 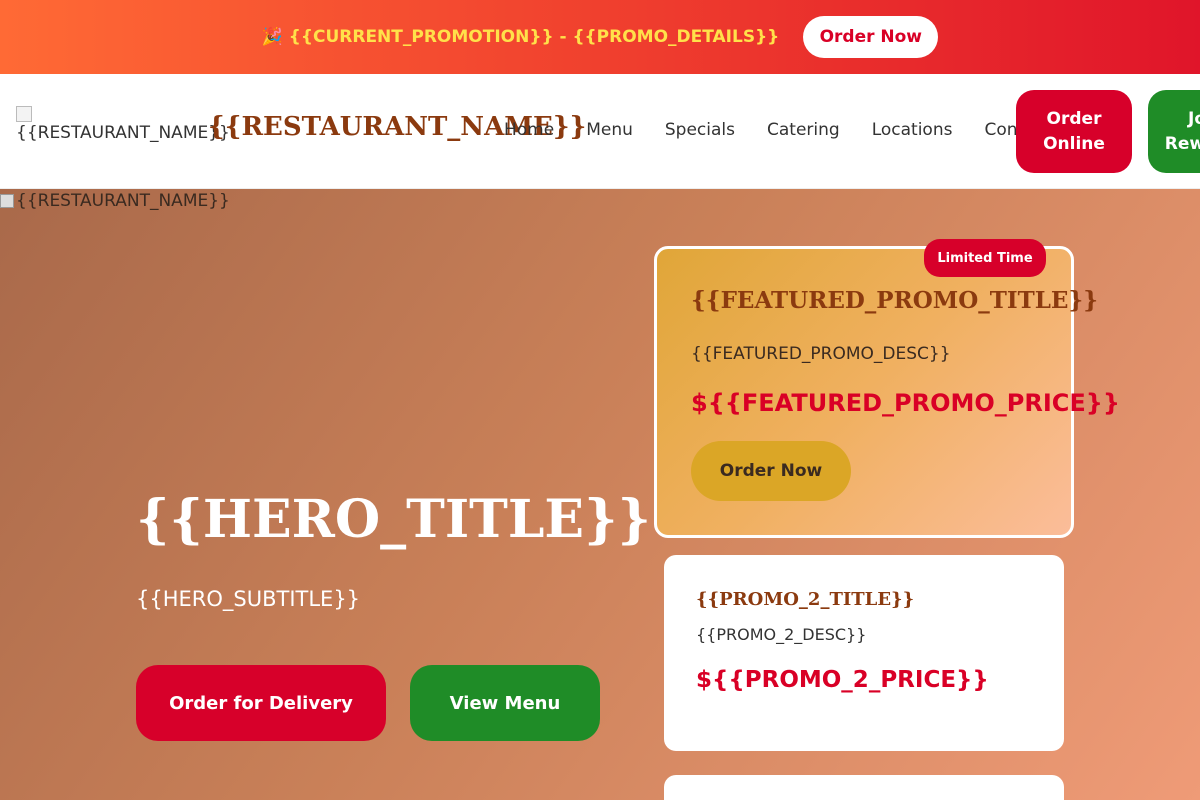 What do you see at coordinates (1074, 131) in the screenshot?
I see `order-online-button: Order Online` at bounding box center [1074, 131].